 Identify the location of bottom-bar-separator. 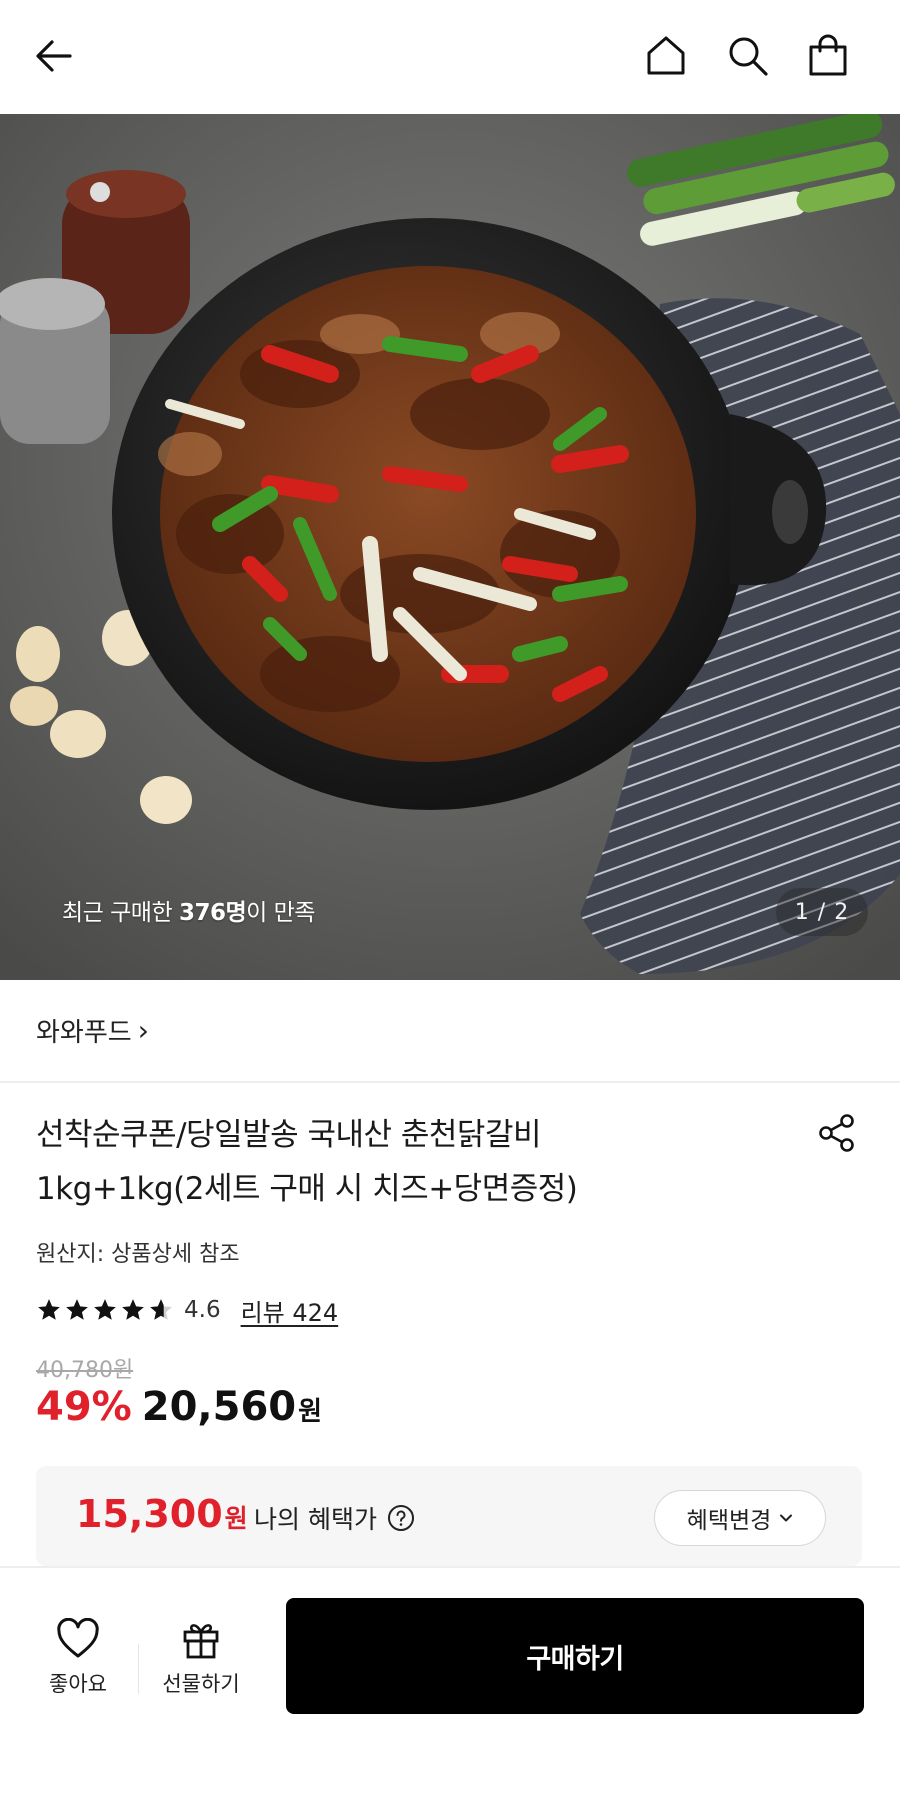
(138, 1669).